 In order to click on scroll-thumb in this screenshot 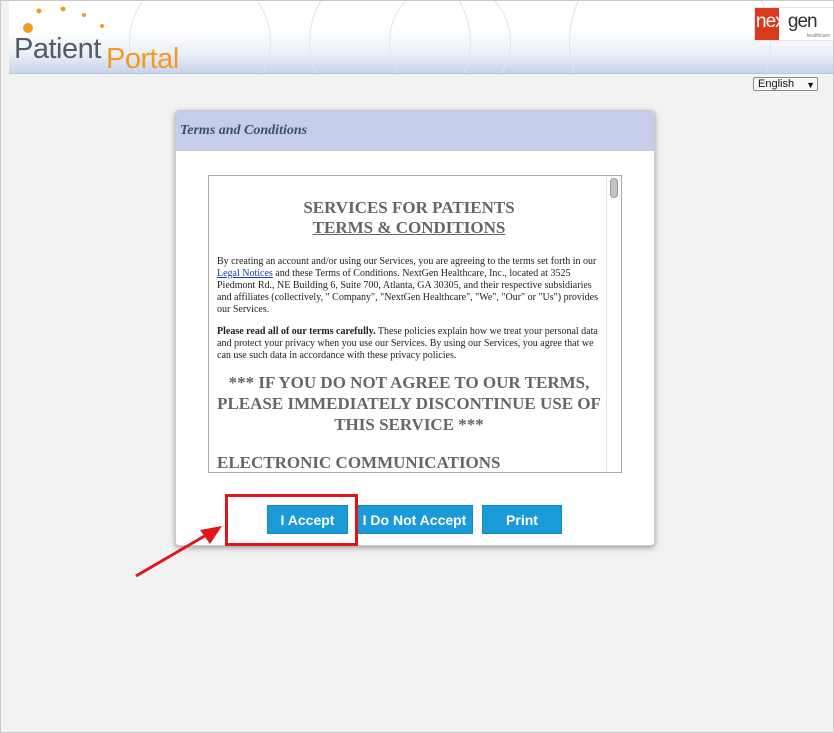, I will do `click(614, 188)`.